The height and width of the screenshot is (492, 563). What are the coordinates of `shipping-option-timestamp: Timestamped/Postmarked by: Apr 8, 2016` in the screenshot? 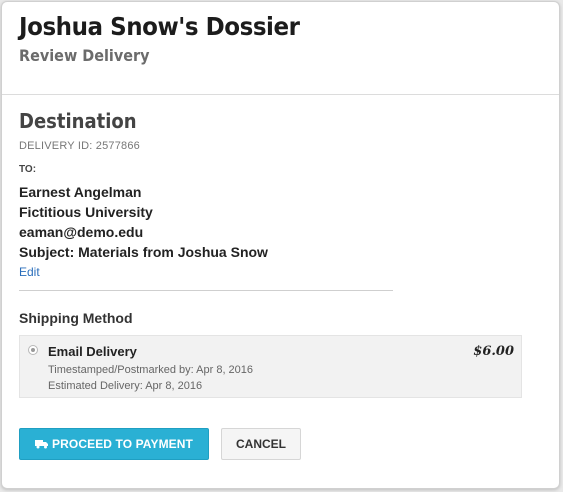 It's located at (151, 370).